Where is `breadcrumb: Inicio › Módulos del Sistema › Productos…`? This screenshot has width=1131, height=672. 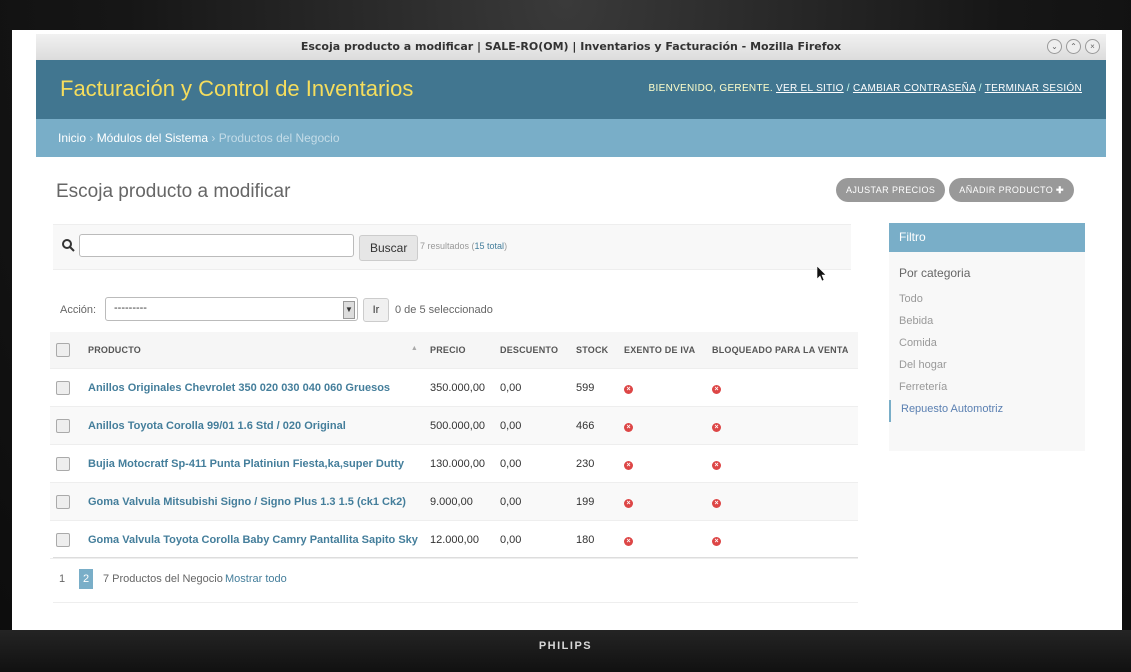 breadcrumb: Inicio › Módulos del Sistema › Productos… is located at coordinates (571, 138).